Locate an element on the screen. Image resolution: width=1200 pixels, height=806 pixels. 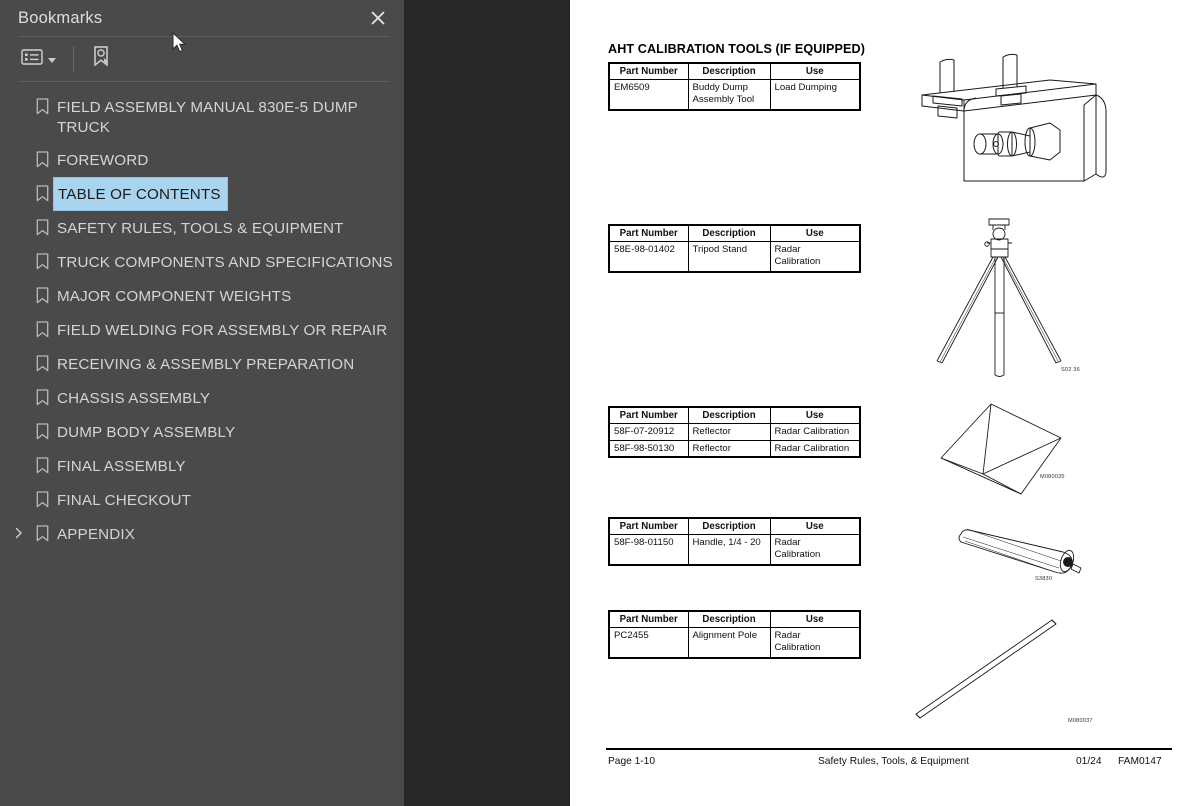
bookmark-label: CHASSIS ASSEMBLY is located at coordinates (134, 398).